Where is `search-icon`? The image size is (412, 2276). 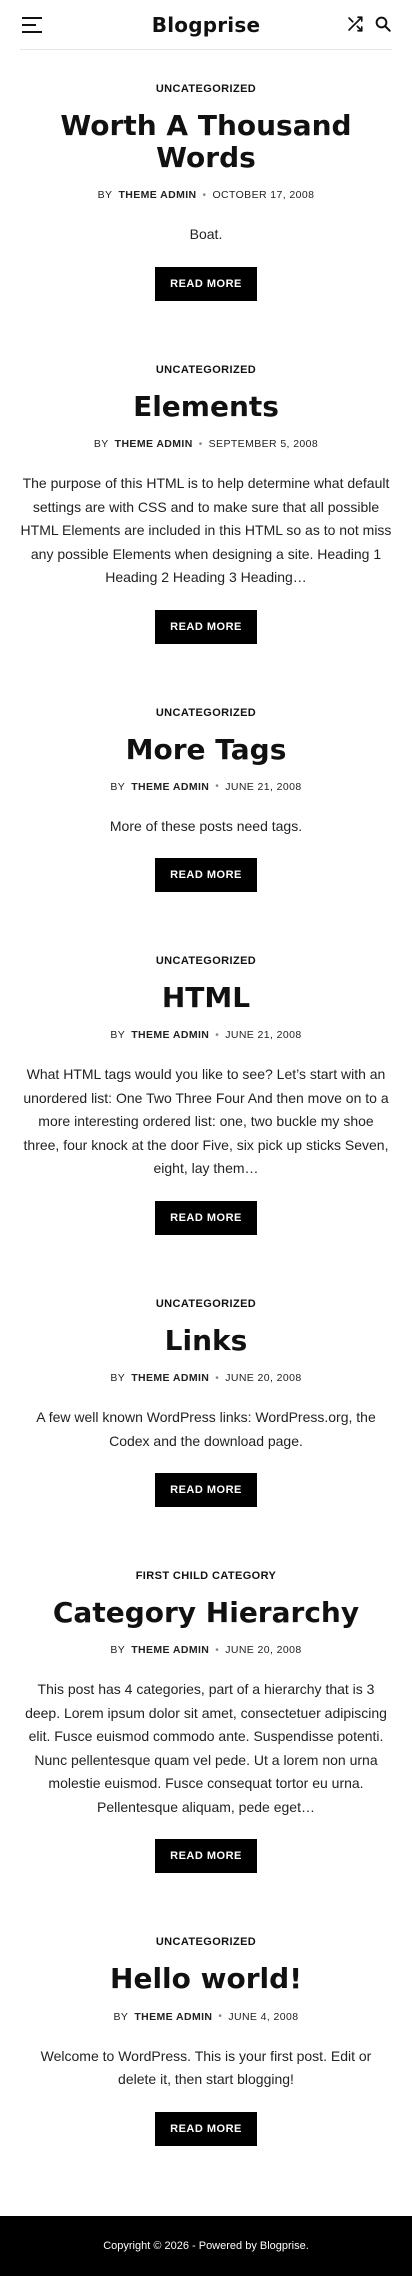
search-icon is located at coordinates (383, 24).